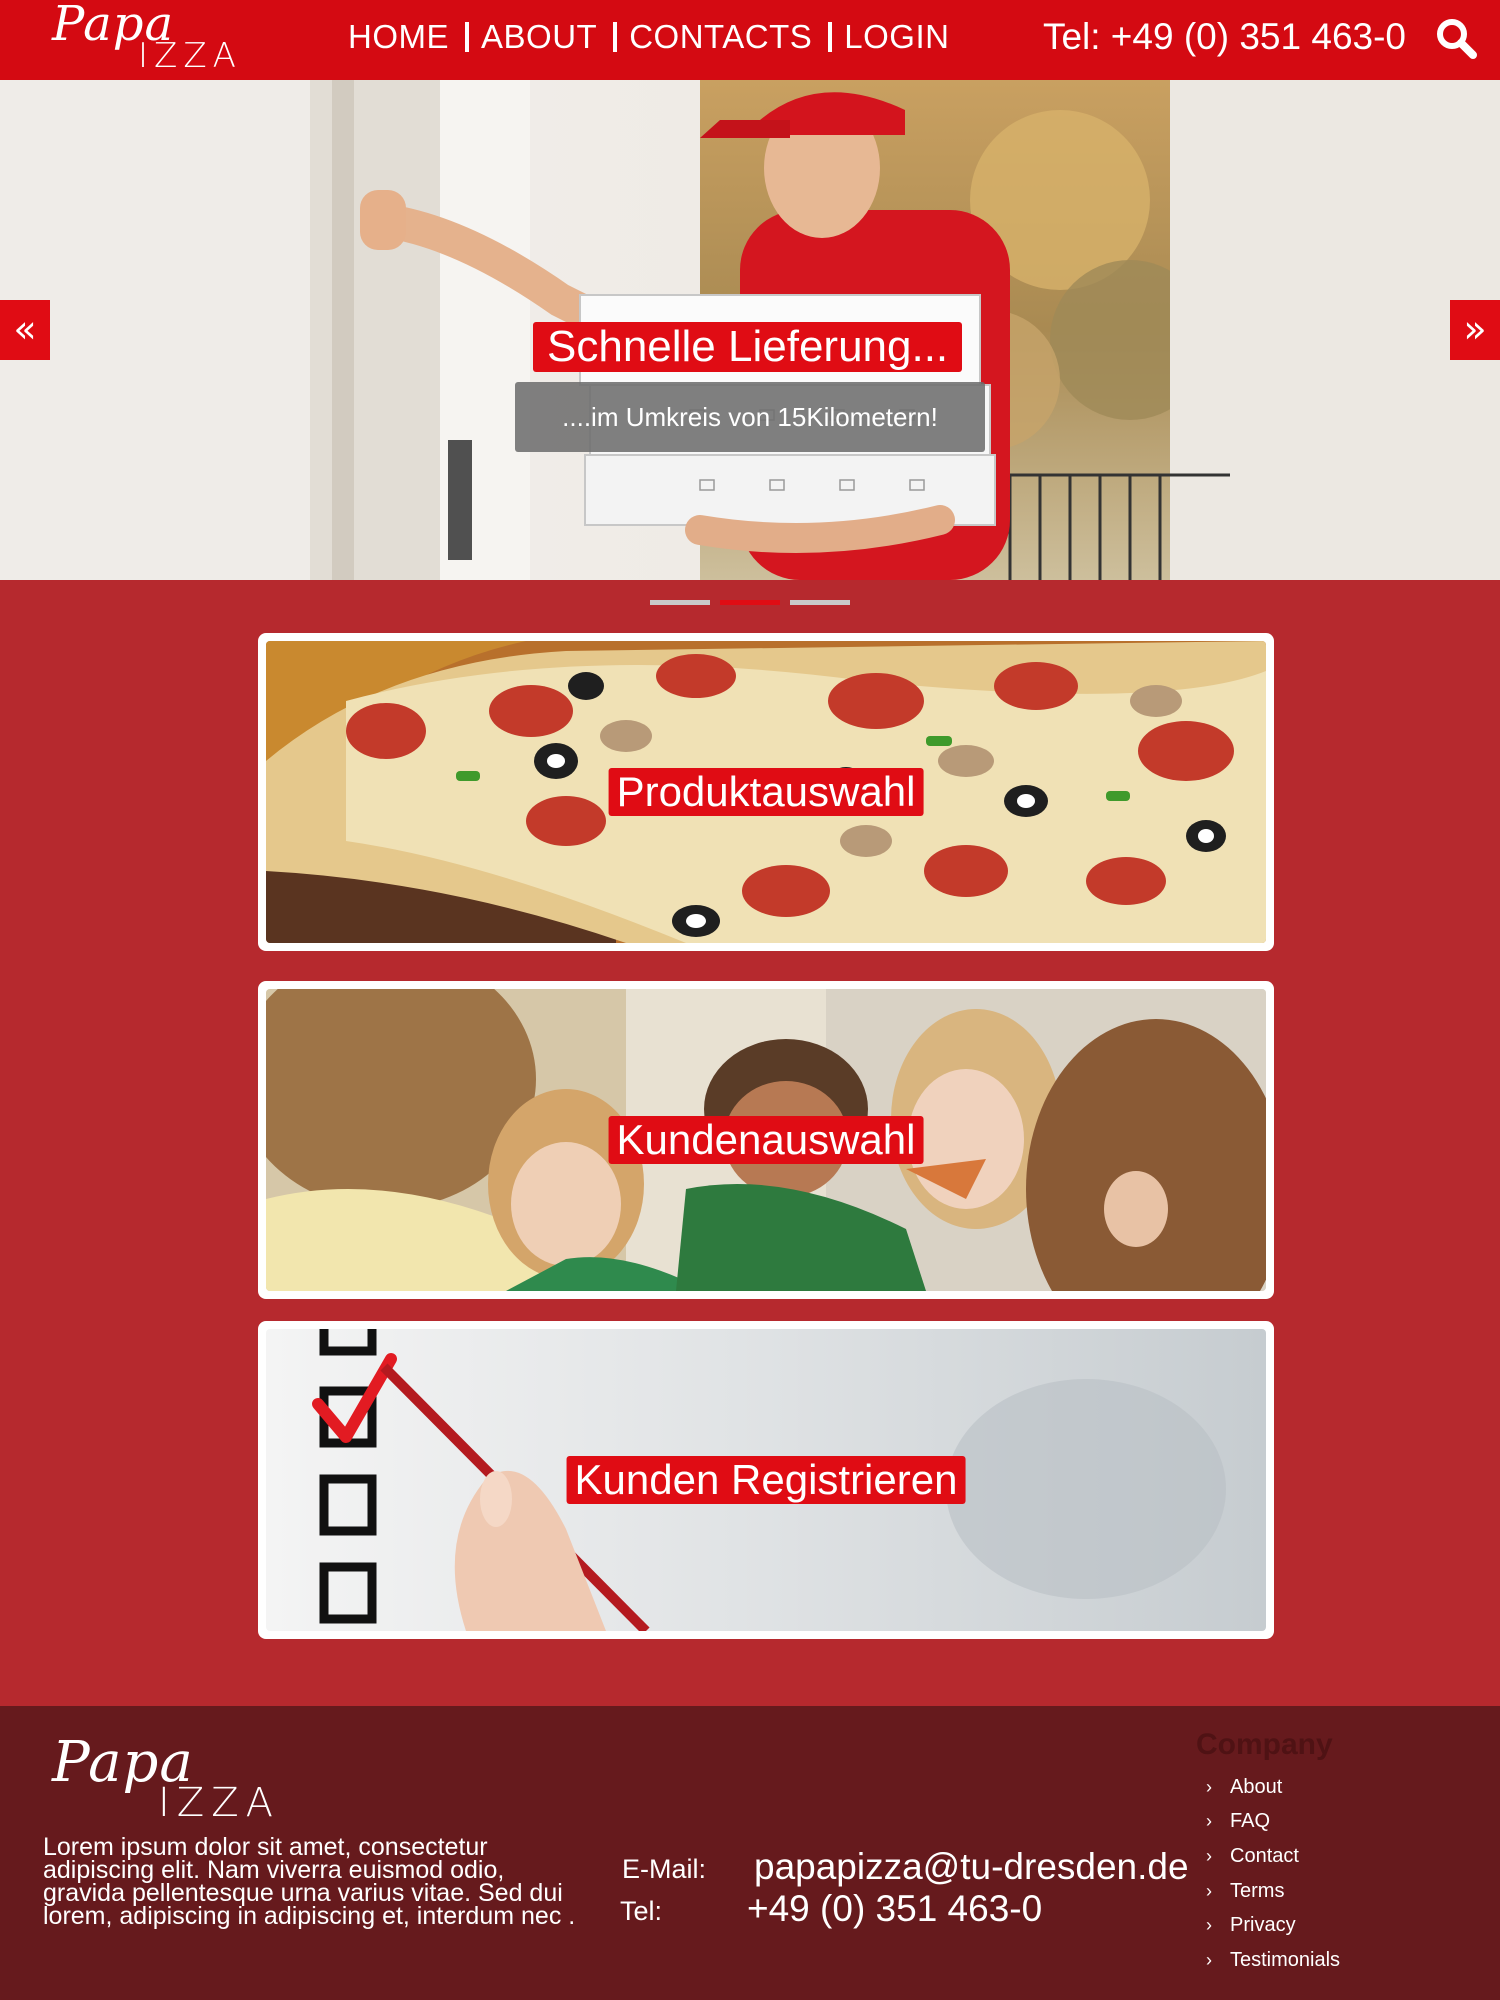 This screenshot has height=2000, width=1500. What do you see at coordinates (1285, 1959) in the screenshot?
I see `footer-link-label: Testimonials` at bounding box center [1285, 1959].